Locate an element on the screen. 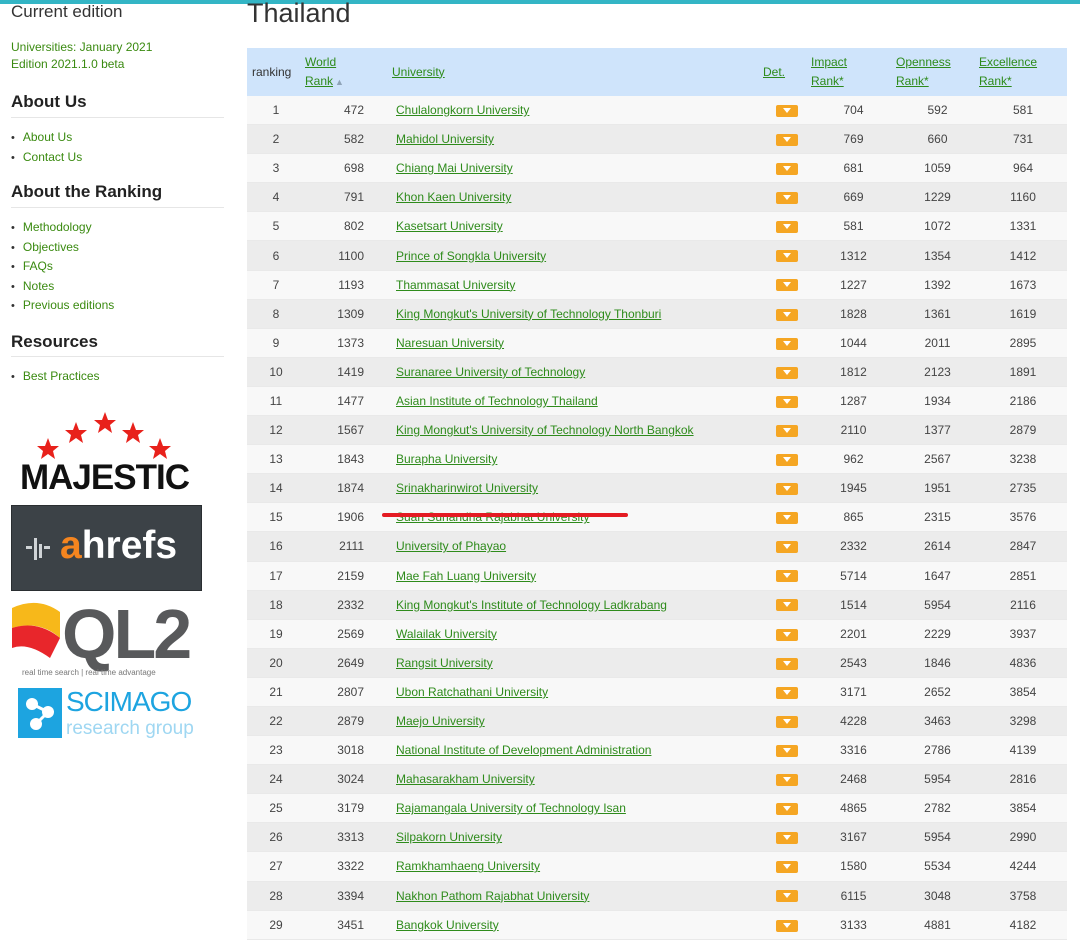 The height and width of the screenshot is (940, 1080). nav-about-us: About Us is located at coordinates (46, 138).